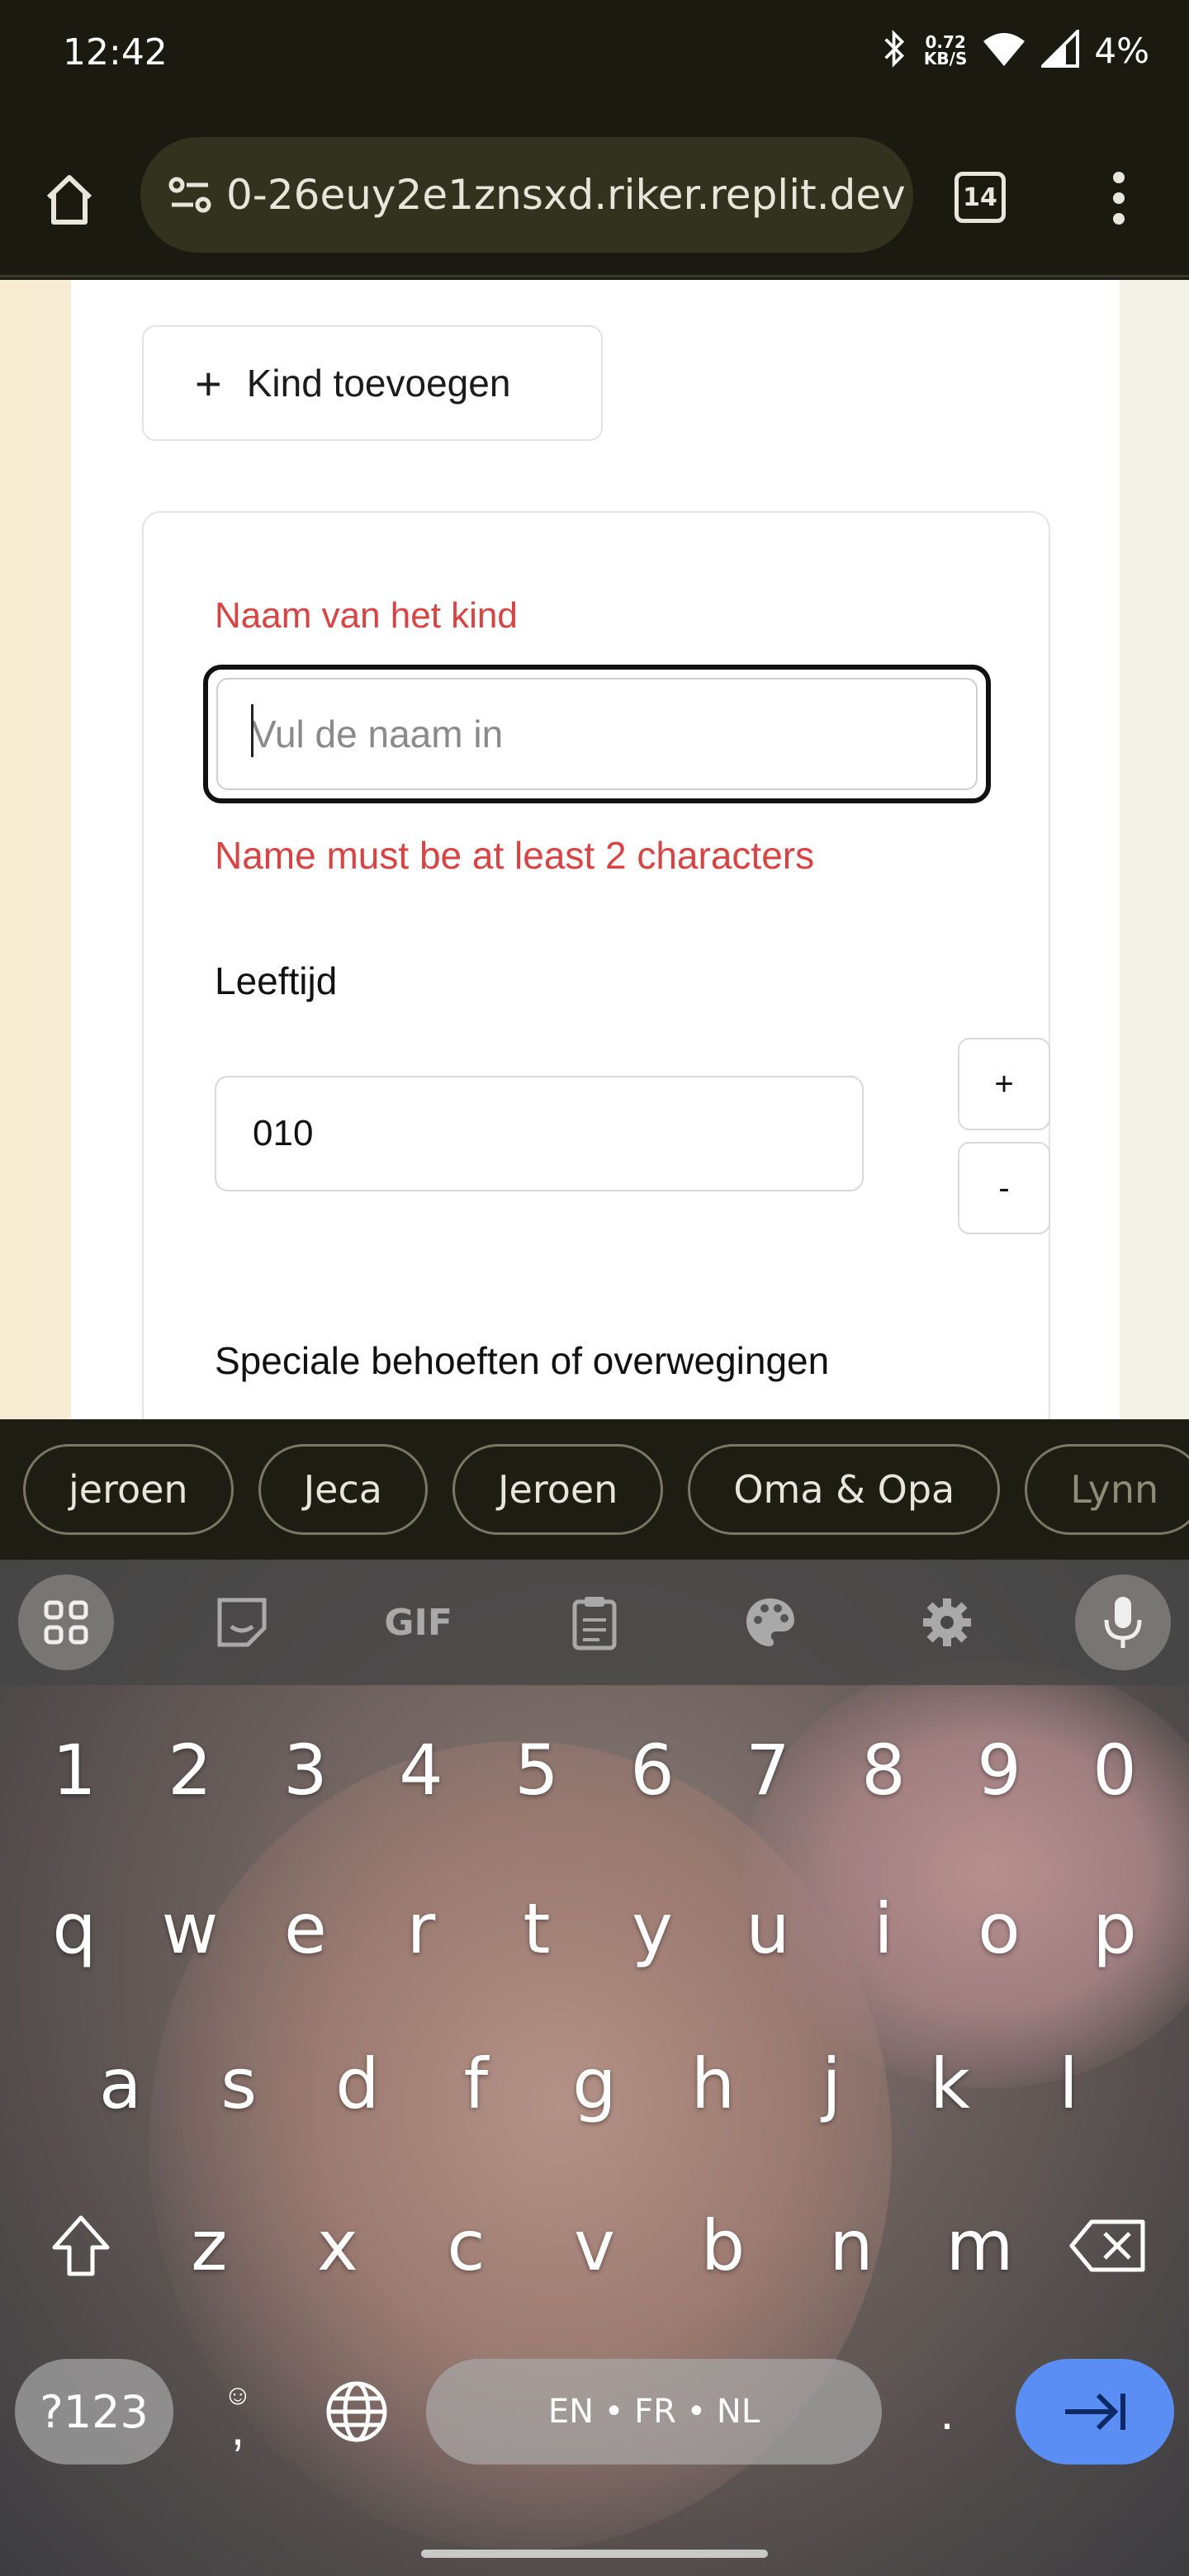  Describe the element at coordinates (475, 2084) in the screenshot. I see `key-f: f` at that location.